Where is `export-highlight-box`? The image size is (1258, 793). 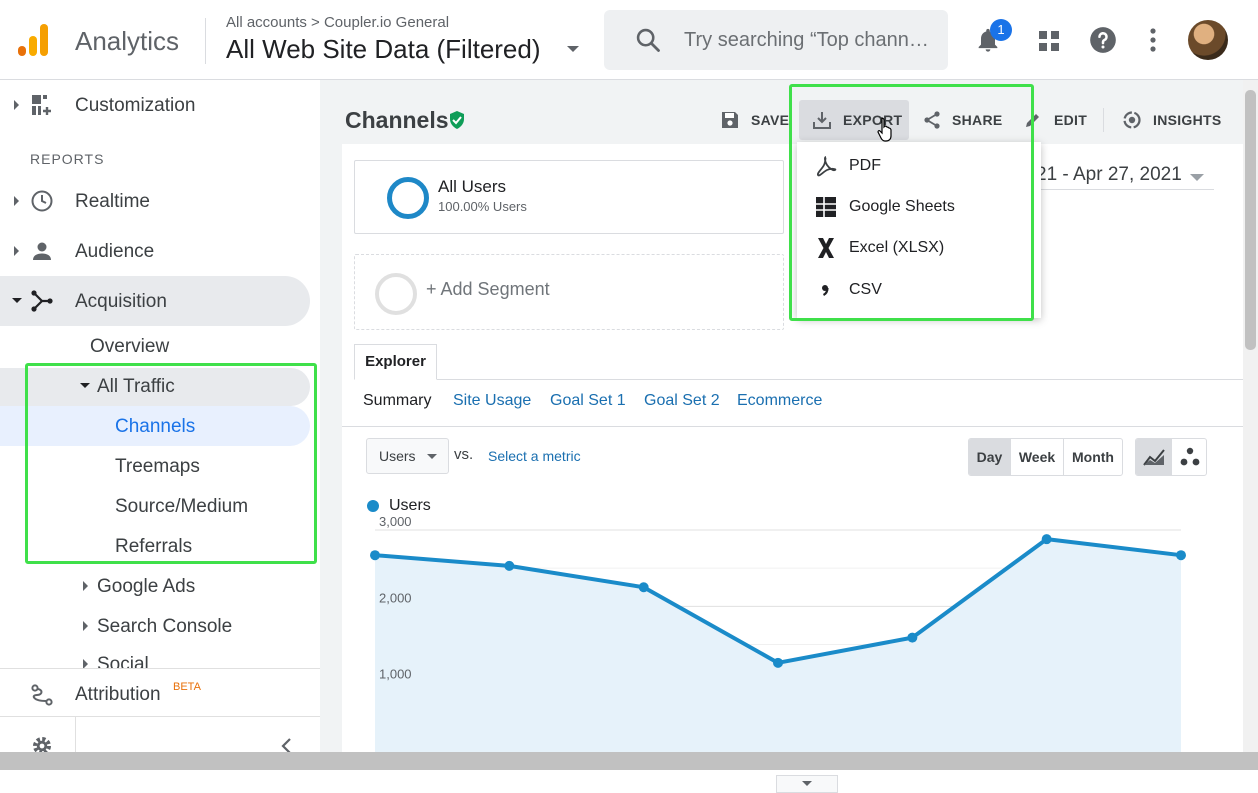 export-highlight-box is located at coordinates (911, 202).